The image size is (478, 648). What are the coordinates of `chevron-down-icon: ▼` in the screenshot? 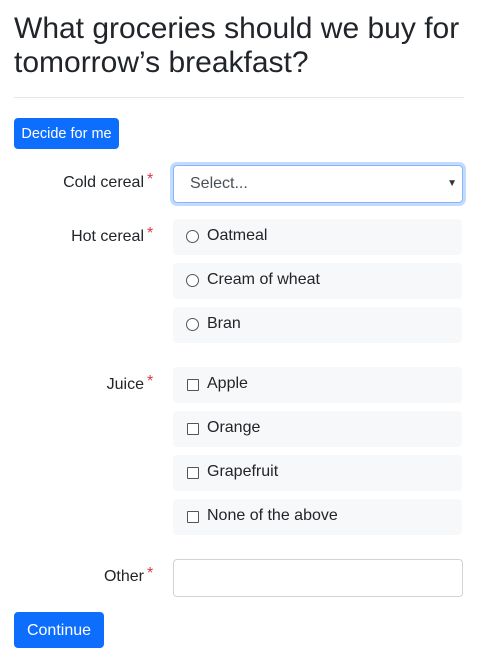 It's located at (452, 183).